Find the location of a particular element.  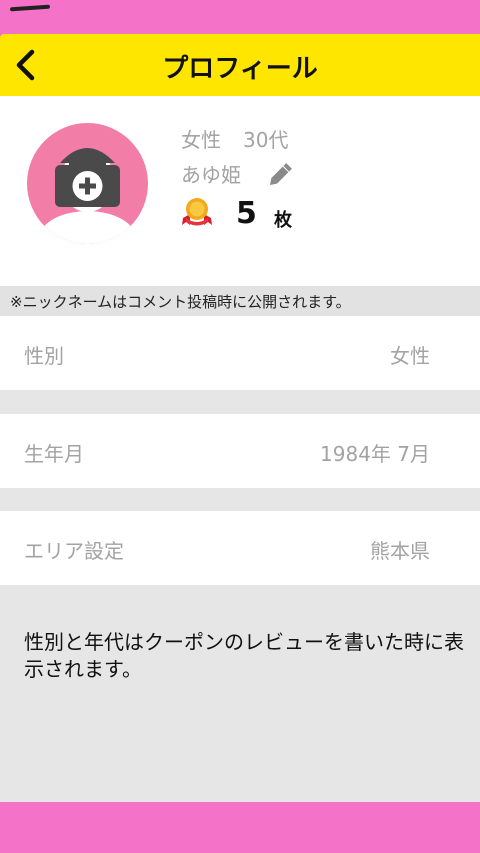

page-title: プロフィール is located at coordinates (240, 69).